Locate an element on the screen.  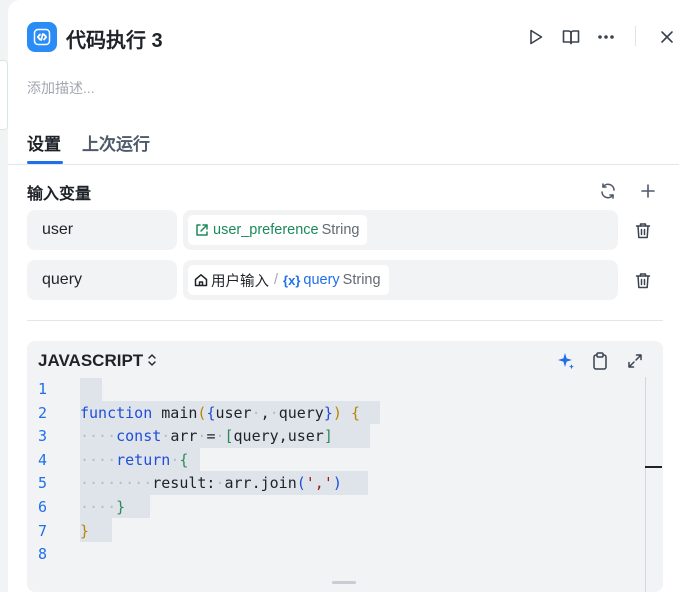
book-icon is located at coordinates (571, 37).